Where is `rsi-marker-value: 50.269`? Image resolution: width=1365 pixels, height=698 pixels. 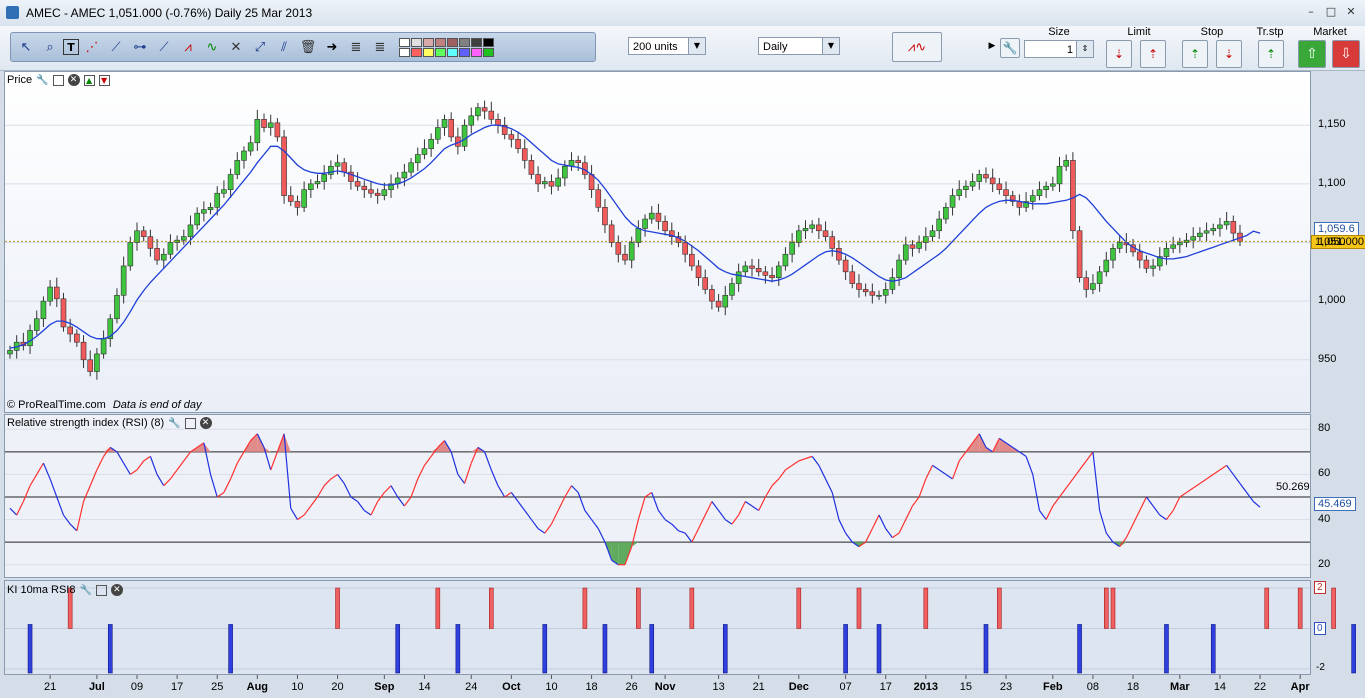
rsi-marker-value: 50.269 is located at coordinates (1293, 487).